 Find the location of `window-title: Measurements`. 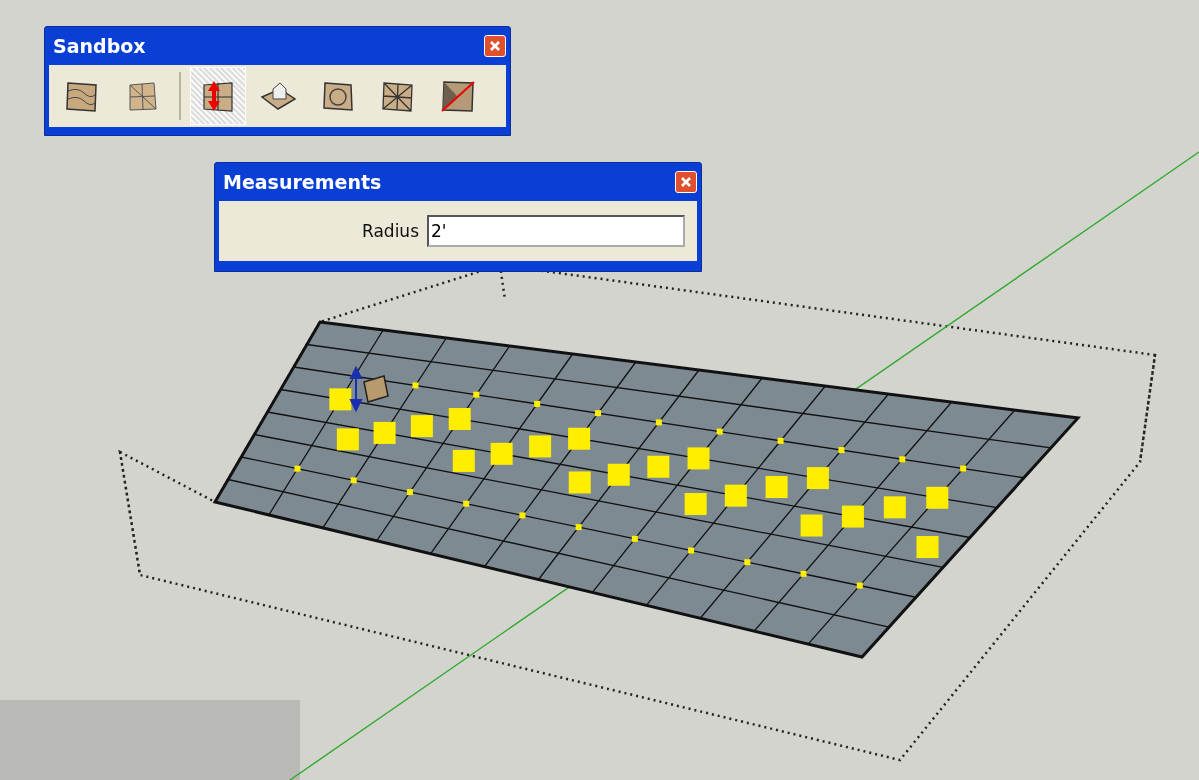

window-title: Measurements is located at coordinates (302, 182).